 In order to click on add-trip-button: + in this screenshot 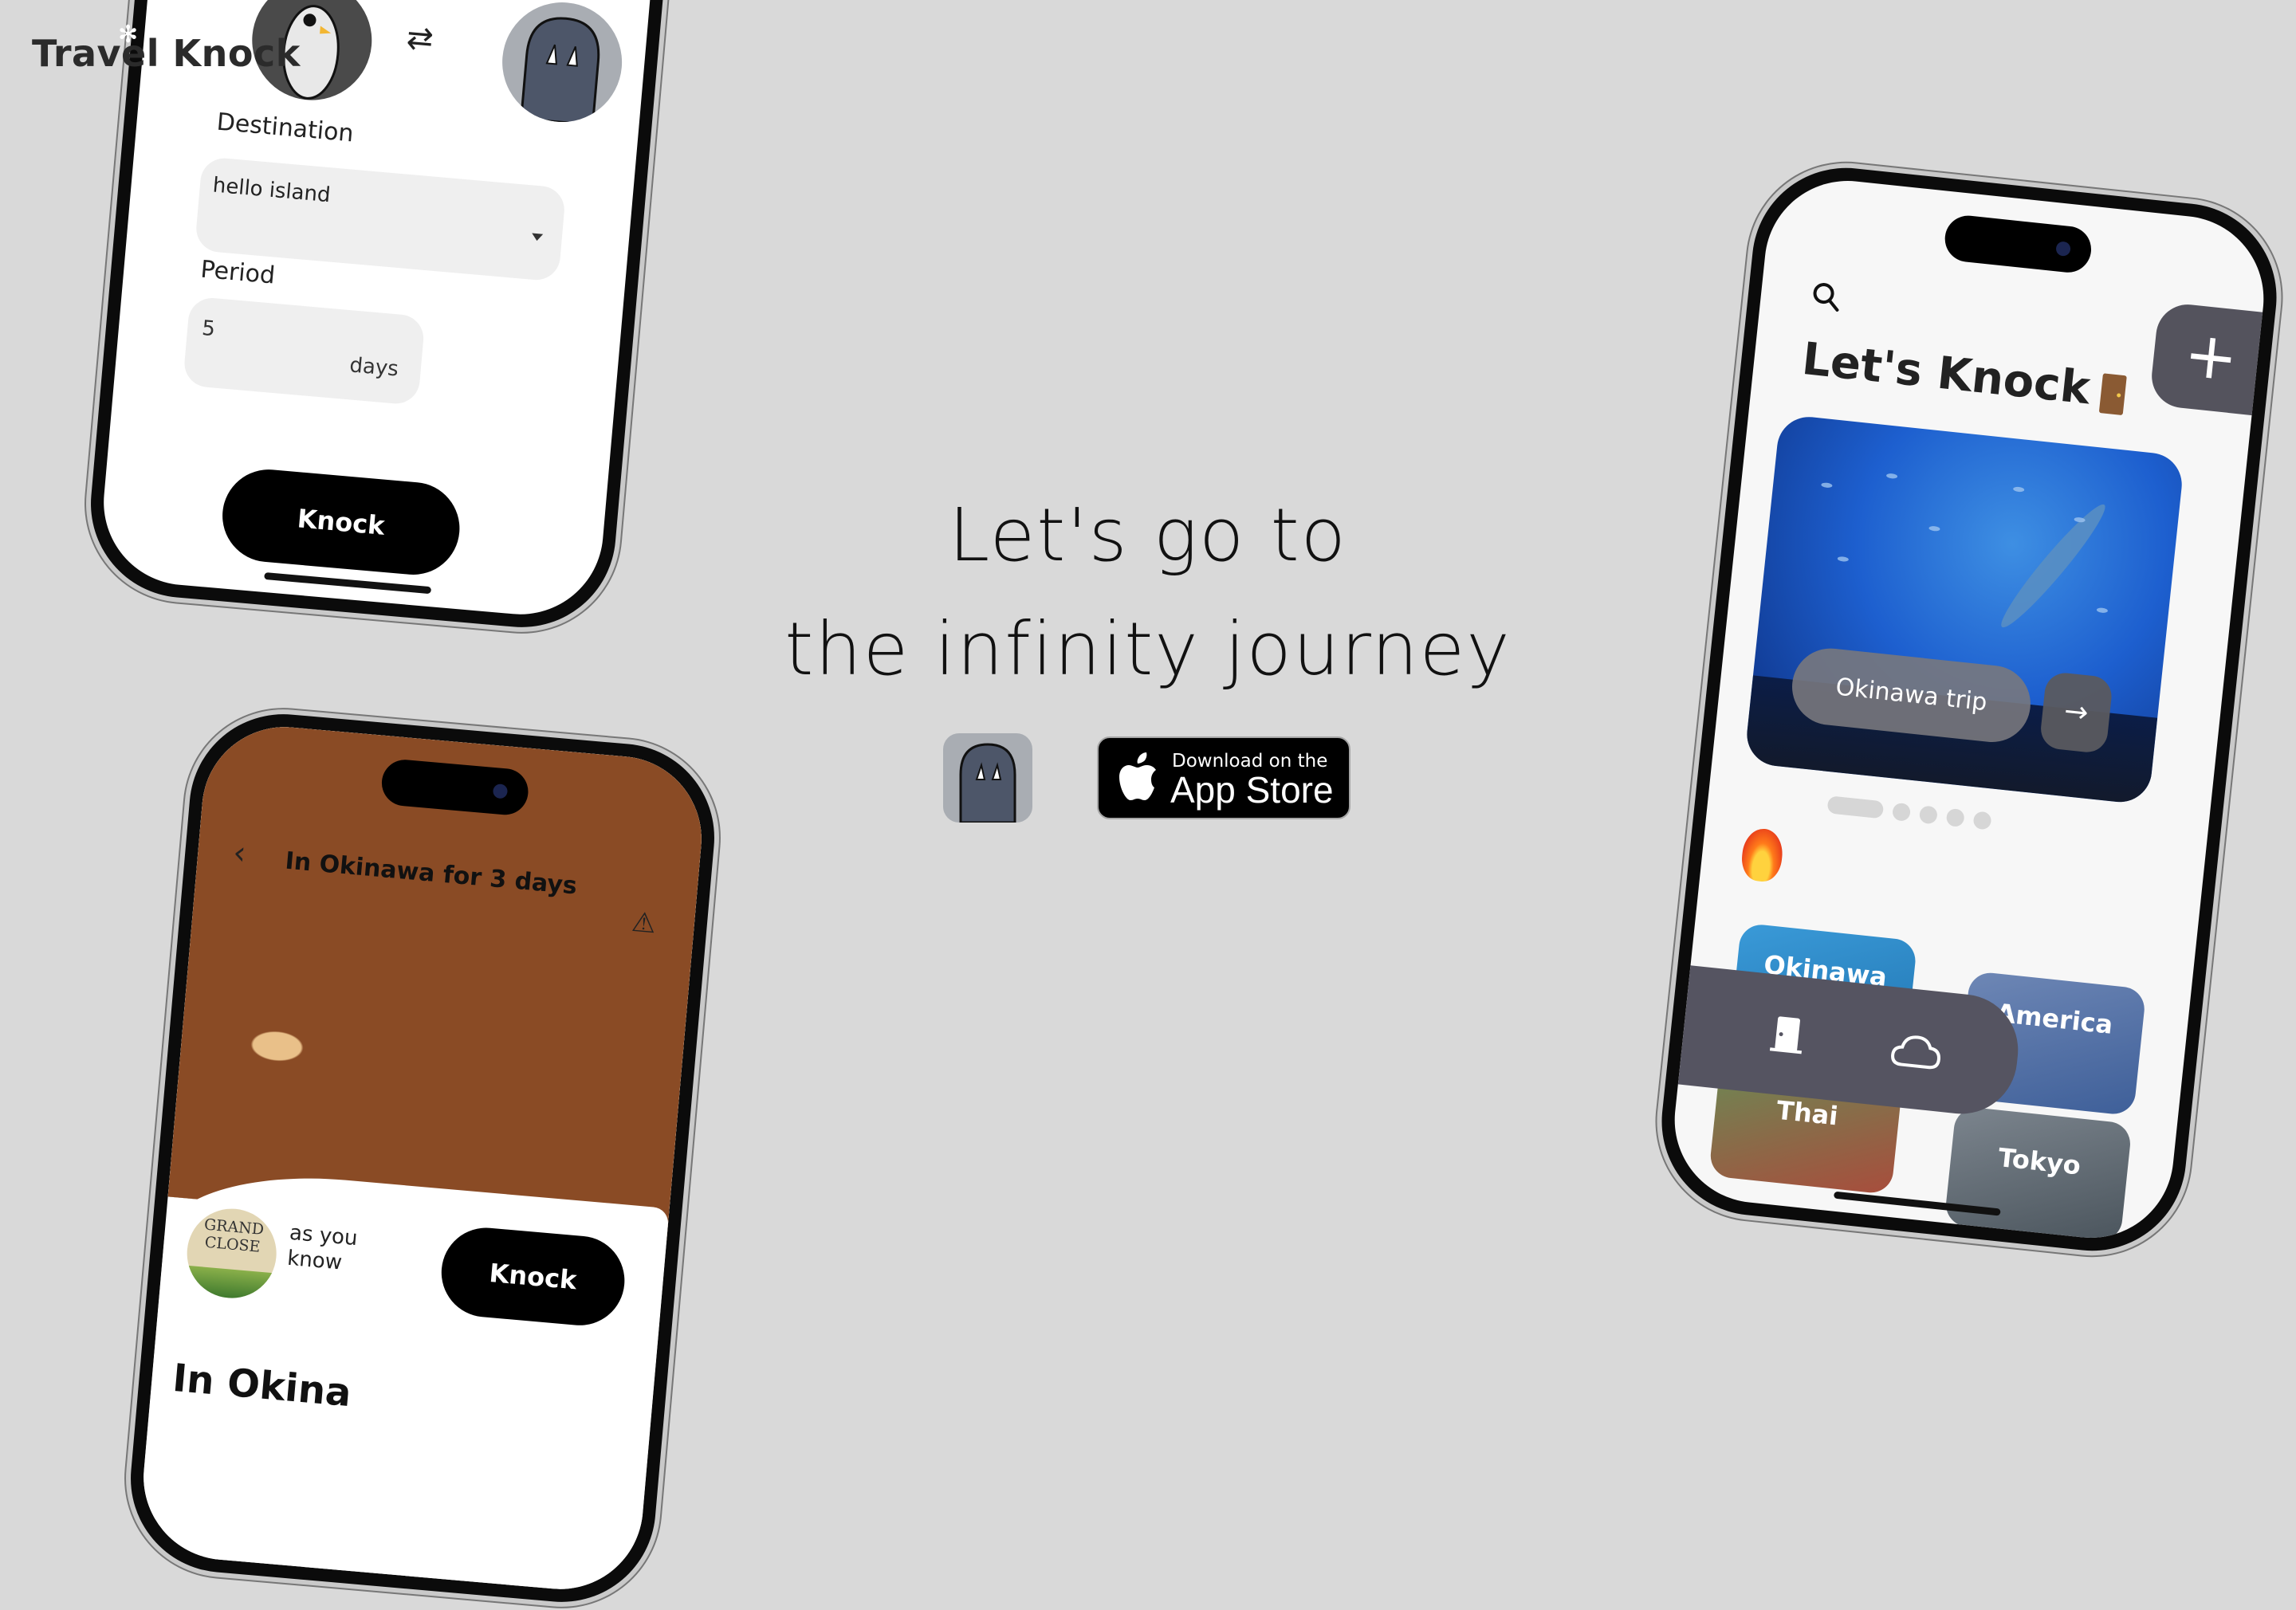, I will do `click(2210, 359)`.